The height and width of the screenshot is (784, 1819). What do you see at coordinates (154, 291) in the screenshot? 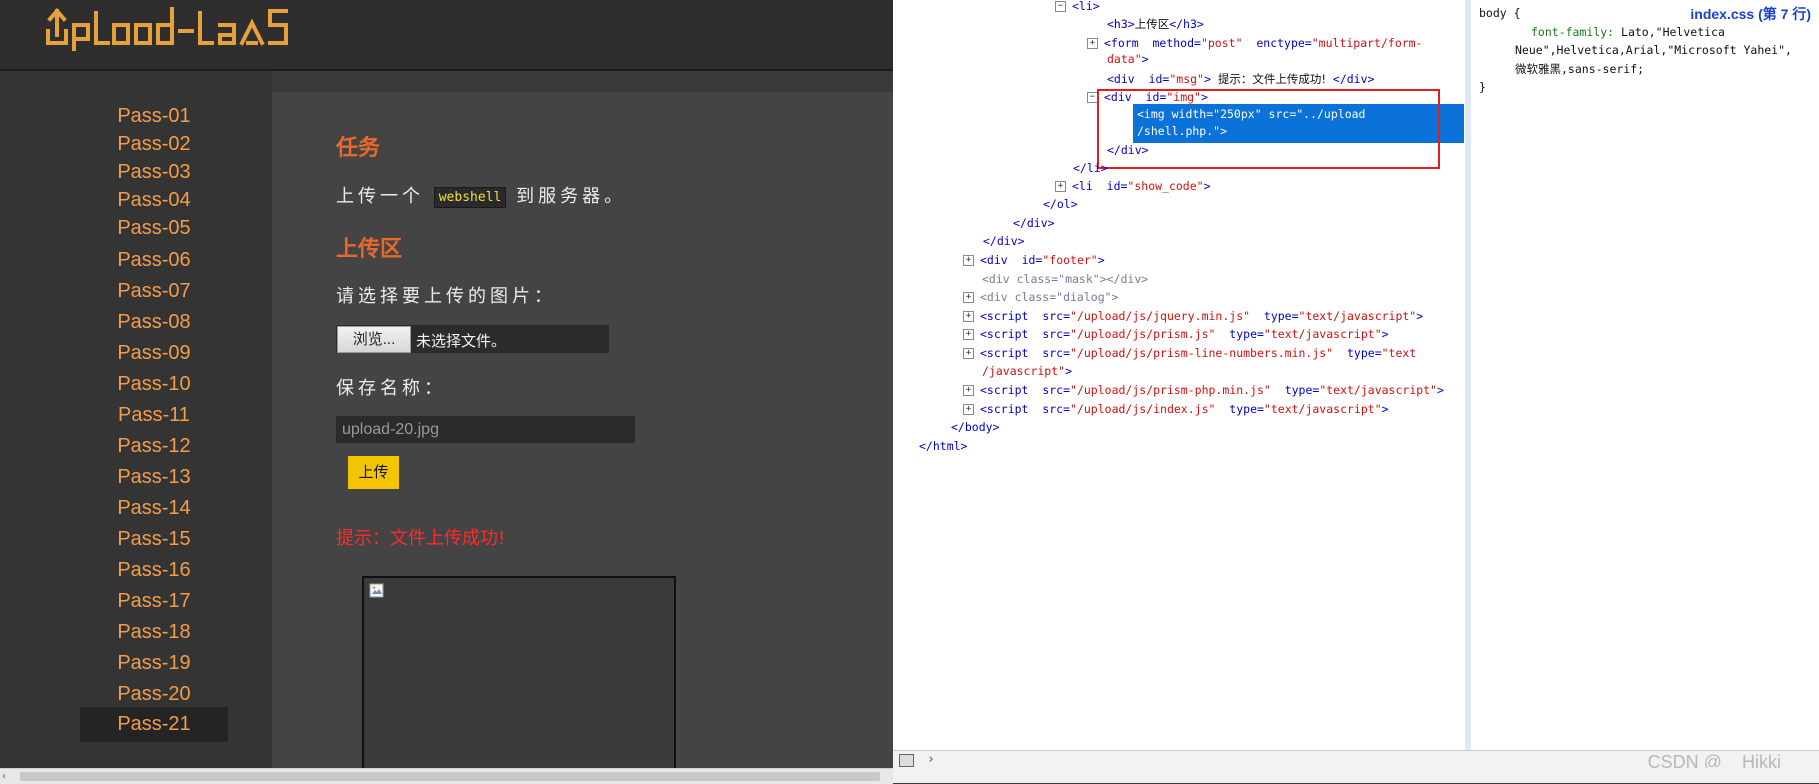
I see `sidebar-item-pass-07: Pass-07` at bounding box center [154, 291].